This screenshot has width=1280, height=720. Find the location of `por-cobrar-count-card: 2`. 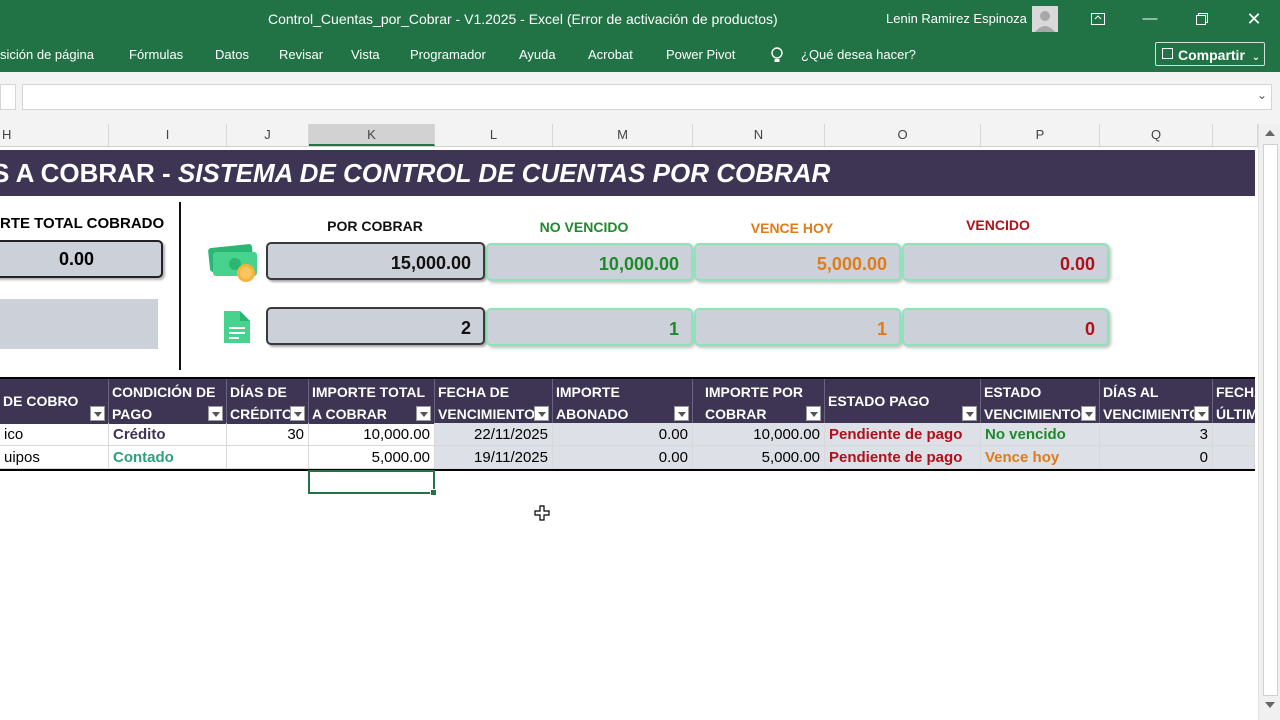

por-cobrar-count-card: 2 is located at coordinates (375, 326).